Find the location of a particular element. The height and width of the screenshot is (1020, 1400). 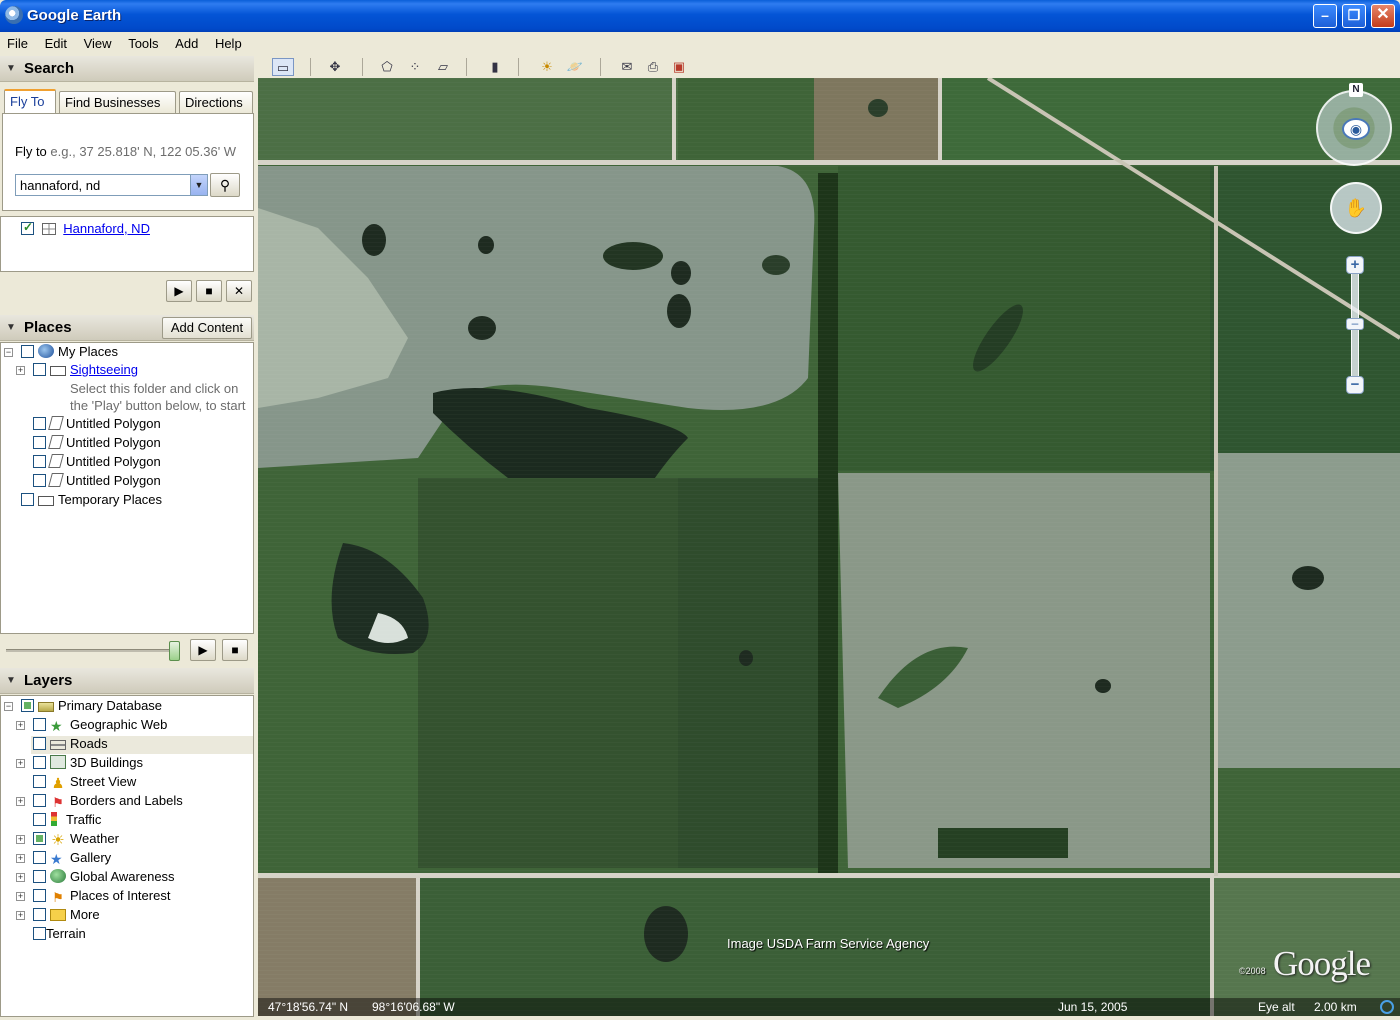

sightseeing-label: Sightseeing is located at coordinates (104, 369).